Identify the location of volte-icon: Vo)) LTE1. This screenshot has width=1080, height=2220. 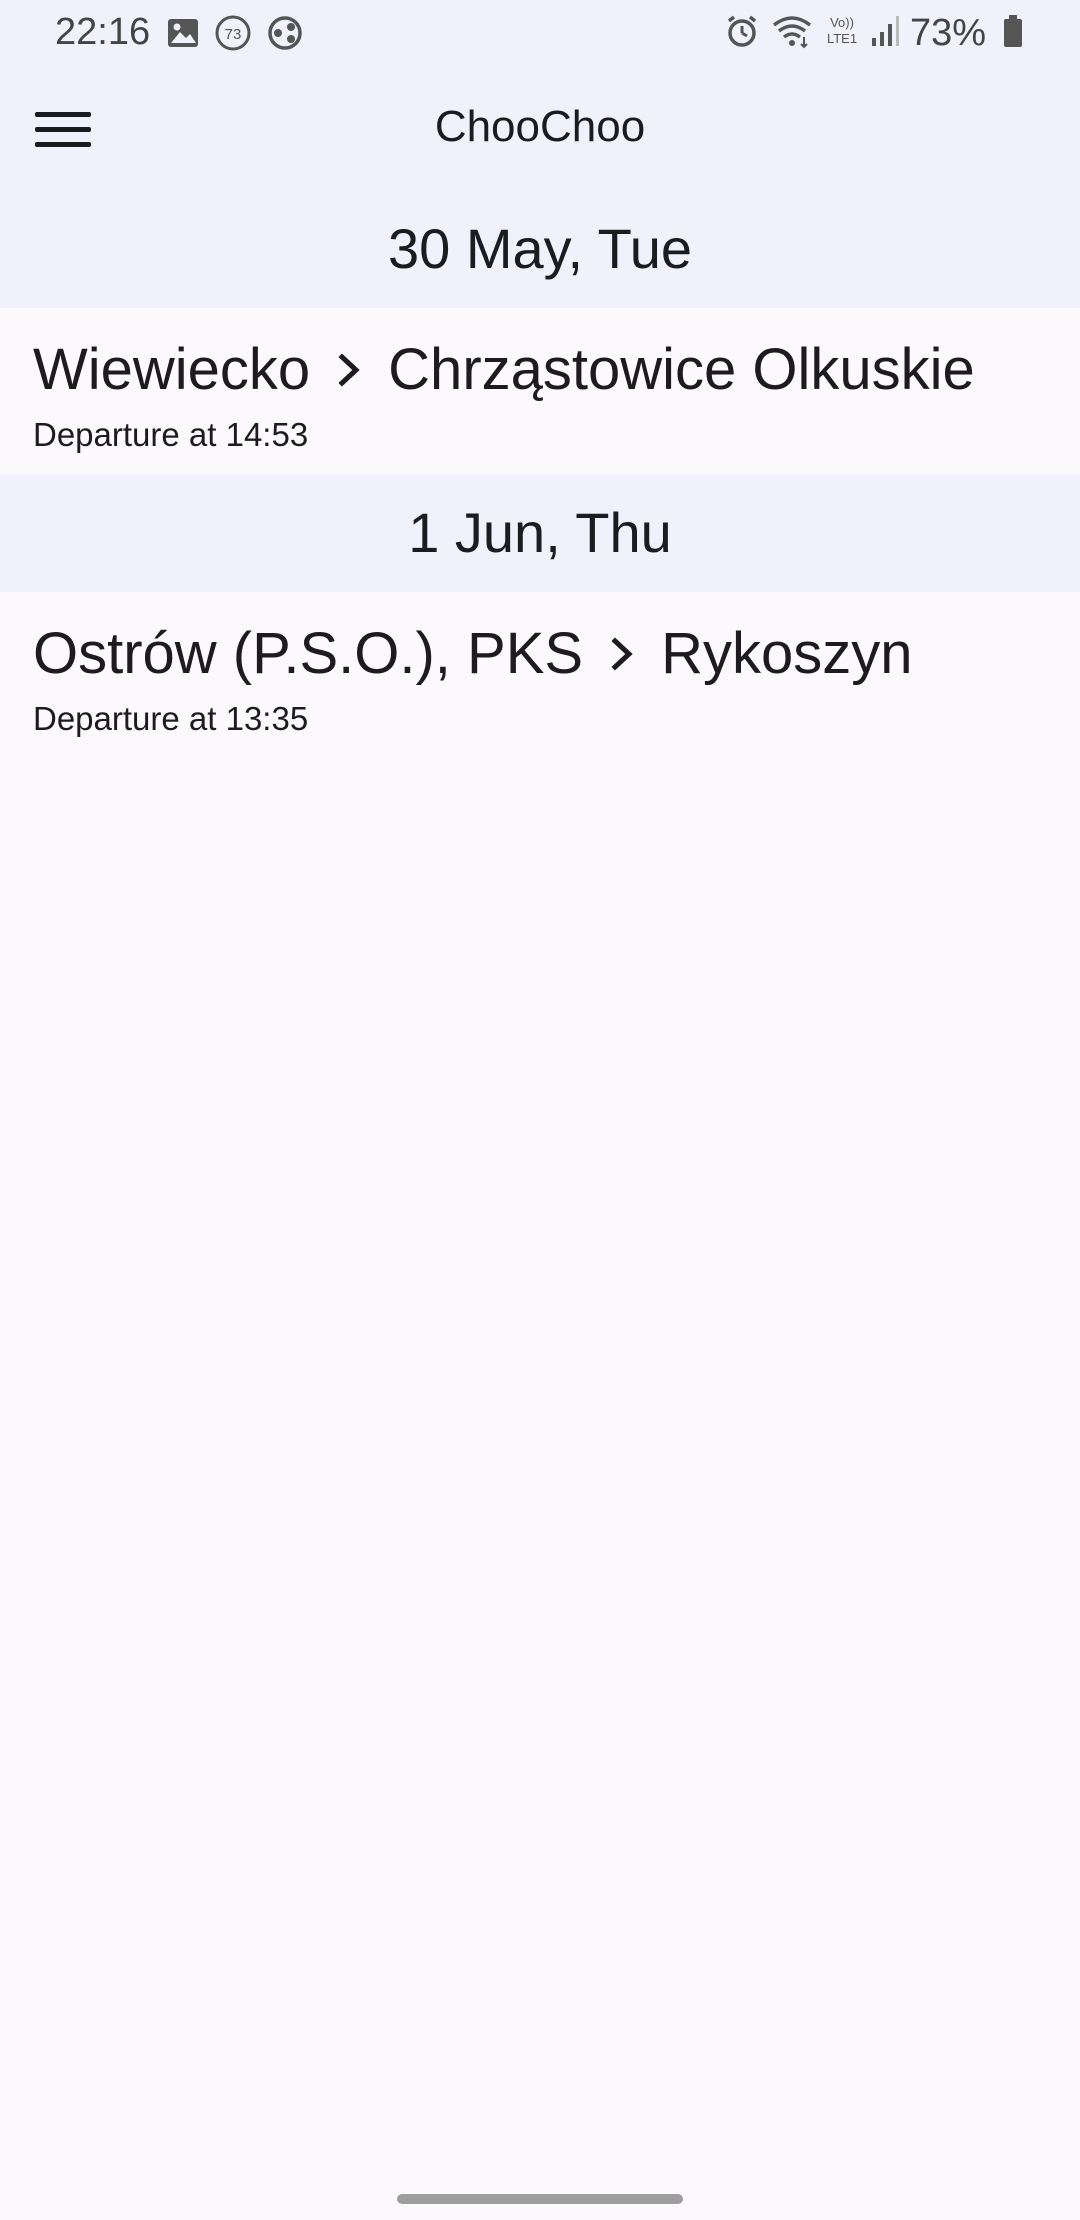
(842, 33).